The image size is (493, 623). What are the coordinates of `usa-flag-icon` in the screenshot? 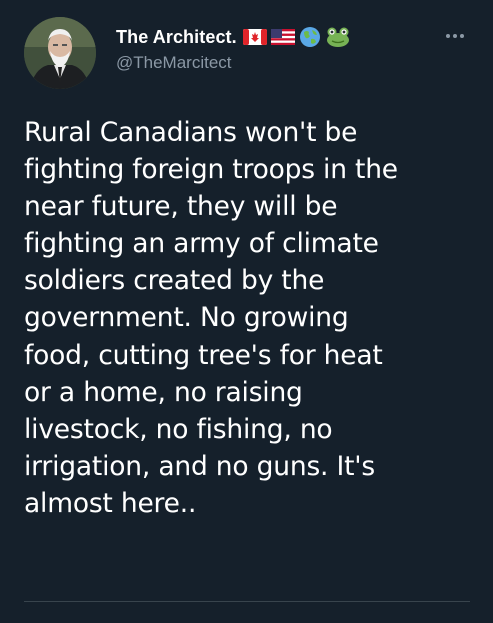 It's located at (282, 37).